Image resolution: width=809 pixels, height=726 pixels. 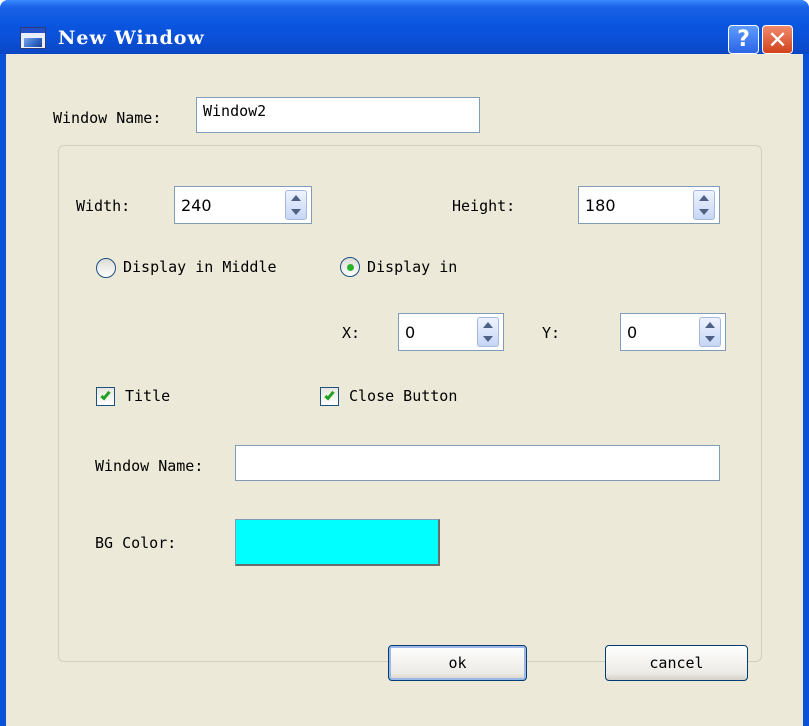 What do you see at coordinates (551, 333) in the screenshot?
I see `y-label: Y:` at bounding box center [551, 333].